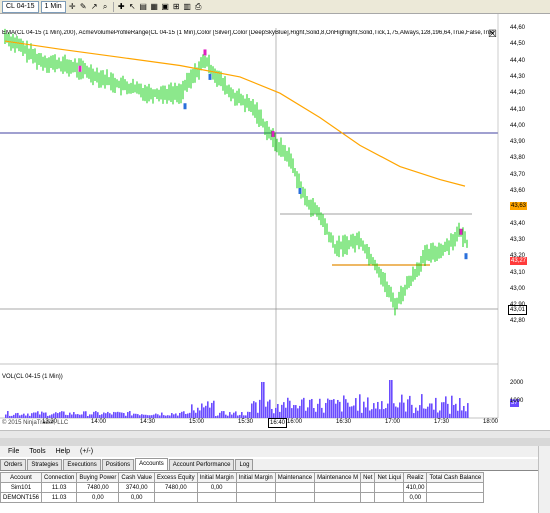 Image resolution: width=550 pixels, height=513 pixels. Describe the element at coordinates (121, 6) in the screenshot. I see `pointer-icon: ✚` at that location.